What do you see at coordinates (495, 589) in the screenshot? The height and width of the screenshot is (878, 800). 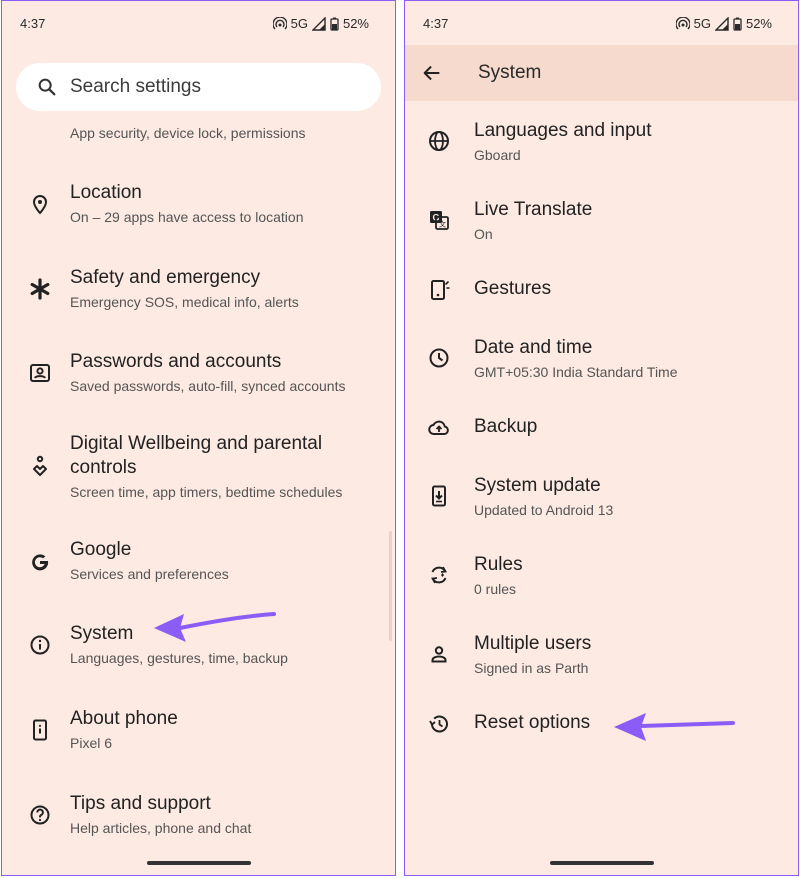 I see `setting-subtitle: 0 rules` at bounding box center [495, 589].